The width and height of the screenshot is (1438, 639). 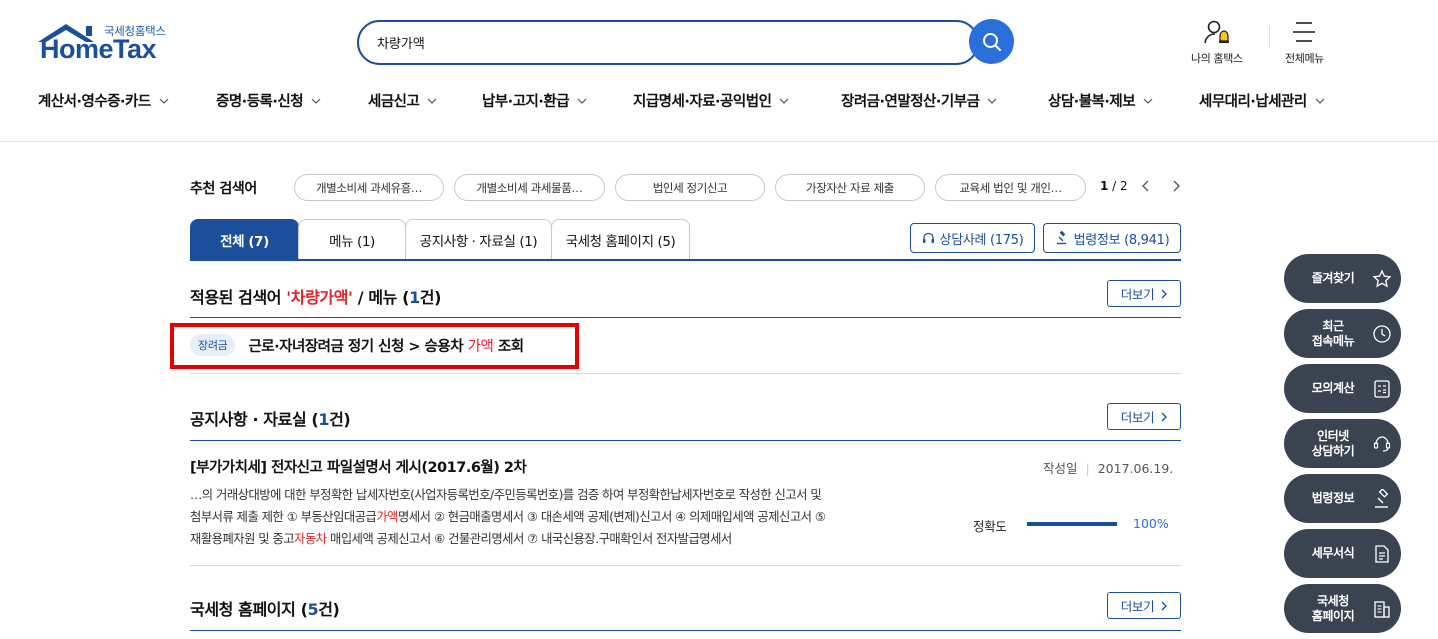 What do you see at coordinates (1124, 186) in the screenshot?
I see `pager-total: 2` at bounding box center [1124, 186].